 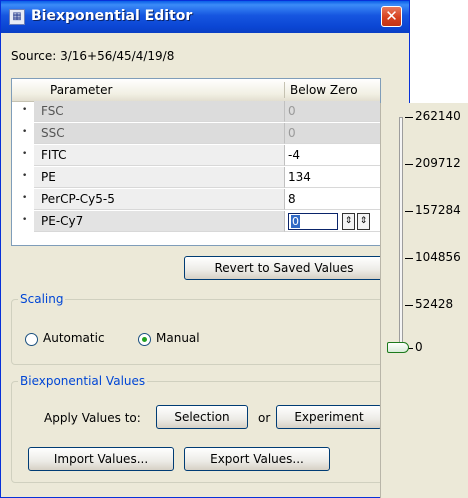 What do you see at coordinates (207, 328) in the screenshot?
I see `scaling-group: Scaling Automatic Manual` at bounding box center [207, 328].